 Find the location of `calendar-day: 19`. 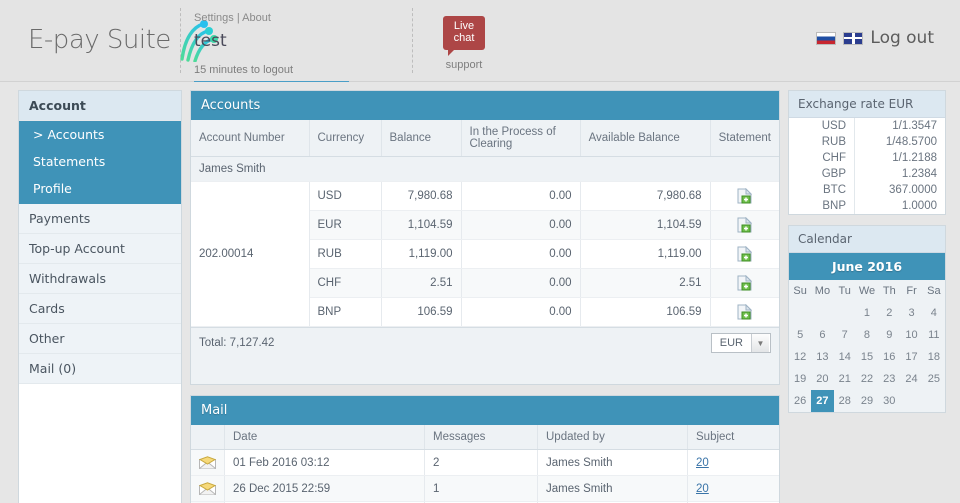

calendar-day: 19 is located at coordinates (800, 379).